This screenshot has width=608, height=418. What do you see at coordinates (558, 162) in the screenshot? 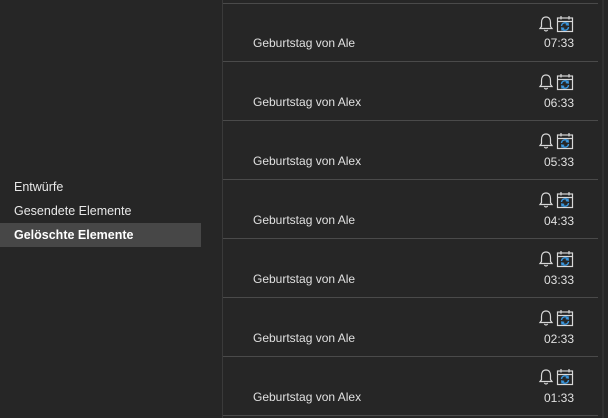
I see `message-time: 05:33` at bounding box center [558, 162].